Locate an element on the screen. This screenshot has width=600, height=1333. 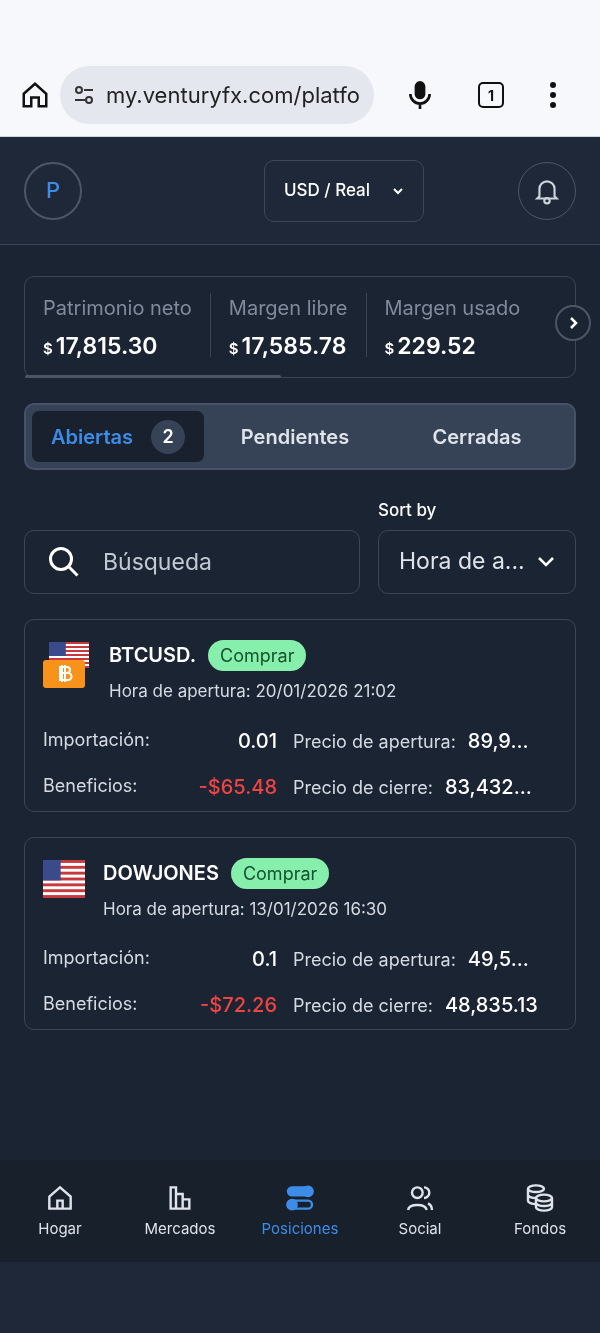
position-card: DOWJONES Comprar Hora de apertura: 13/01/2026 16:30 Importación: 0.1 Precio de apertura: 49,5... Beneficios: -$72.26 Precio de cierre: 48,835.13 is located at coordinates (300, 933).